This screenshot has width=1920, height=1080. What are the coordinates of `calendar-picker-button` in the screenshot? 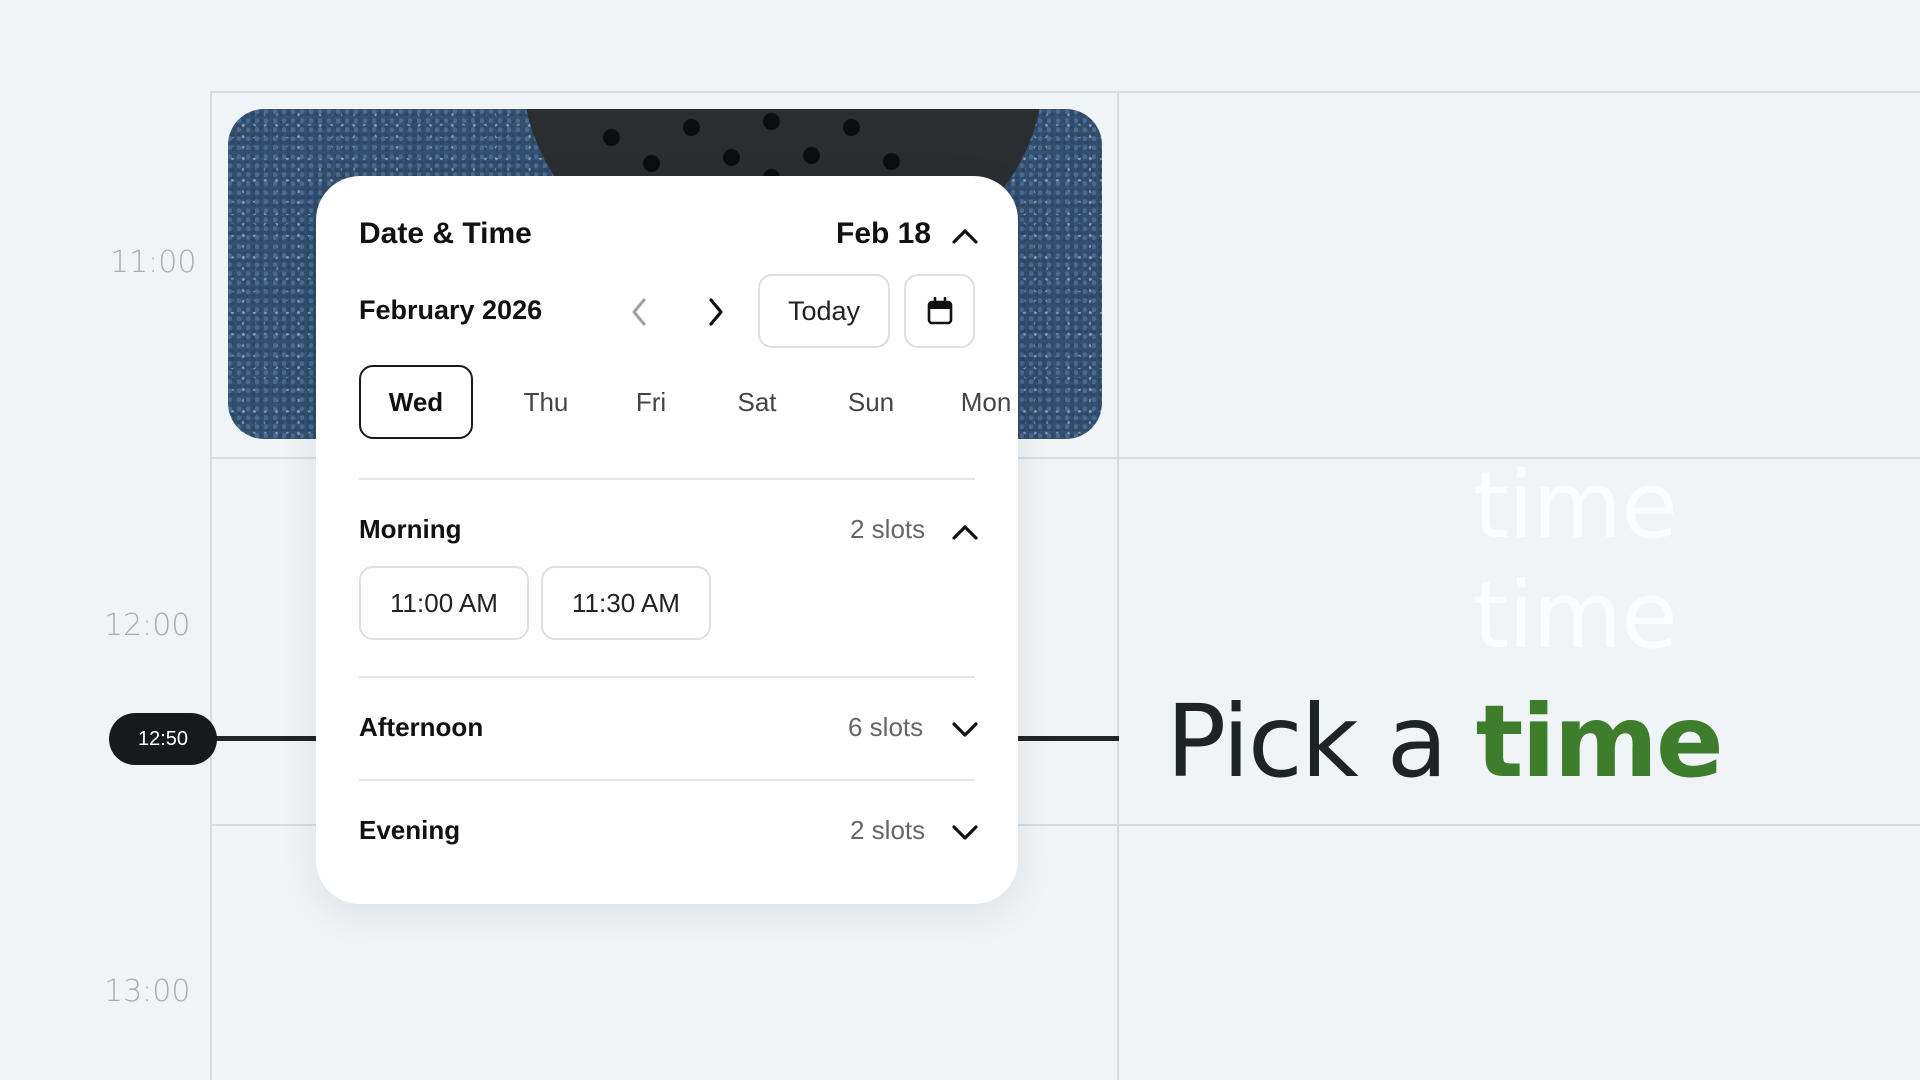 It's located at (939, 311).